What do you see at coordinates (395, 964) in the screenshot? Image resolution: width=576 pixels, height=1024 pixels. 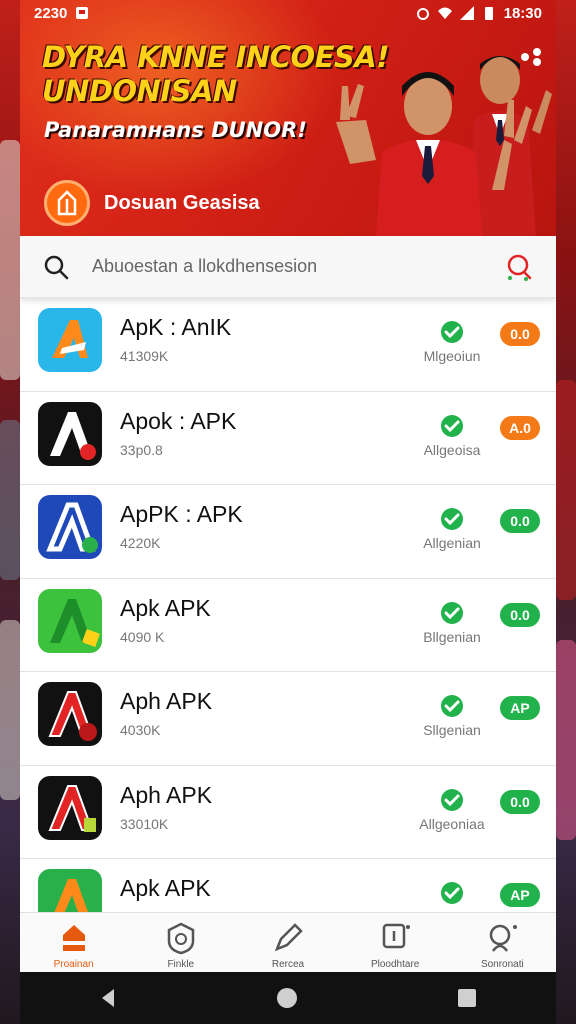 I see `nav-item-label: Ploodhtare` at bounding box center [395, 964].